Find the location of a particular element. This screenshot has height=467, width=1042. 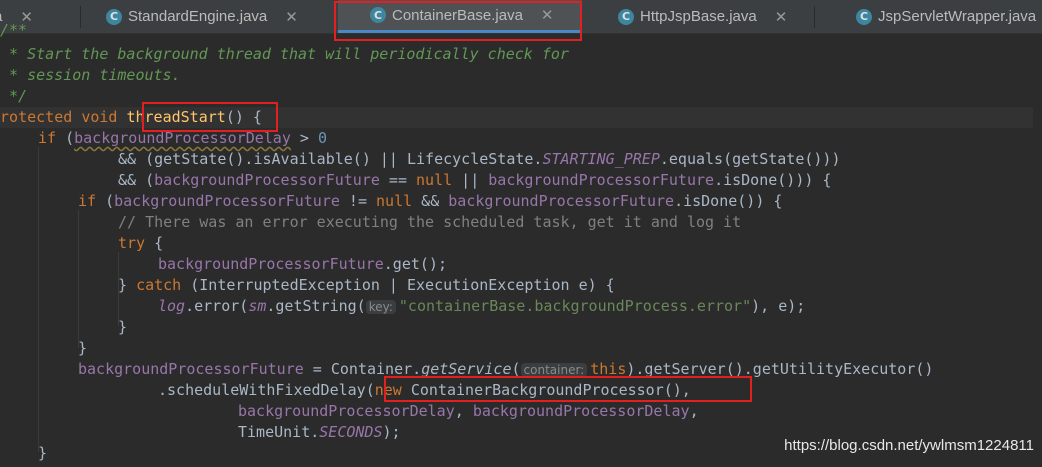

code-text: == is located at coordinates (398, 180).